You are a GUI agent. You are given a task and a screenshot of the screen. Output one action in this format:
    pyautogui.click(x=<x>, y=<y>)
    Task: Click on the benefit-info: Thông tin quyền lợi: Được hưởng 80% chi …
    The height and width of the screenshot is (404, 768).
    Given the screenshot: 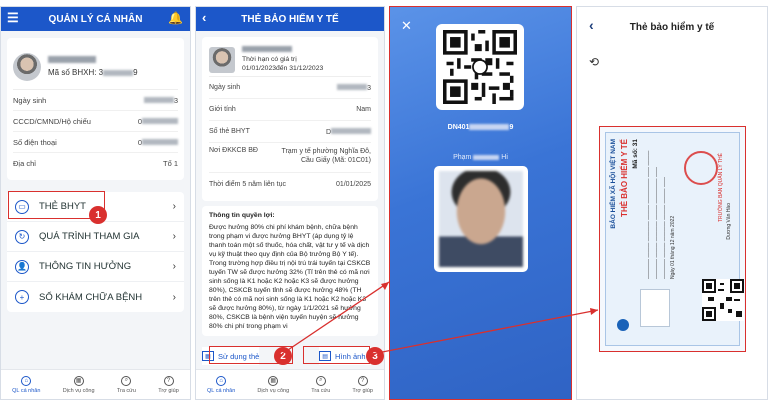 What is the action you would take?
    pyautogui.click(x=290, y=271)
    